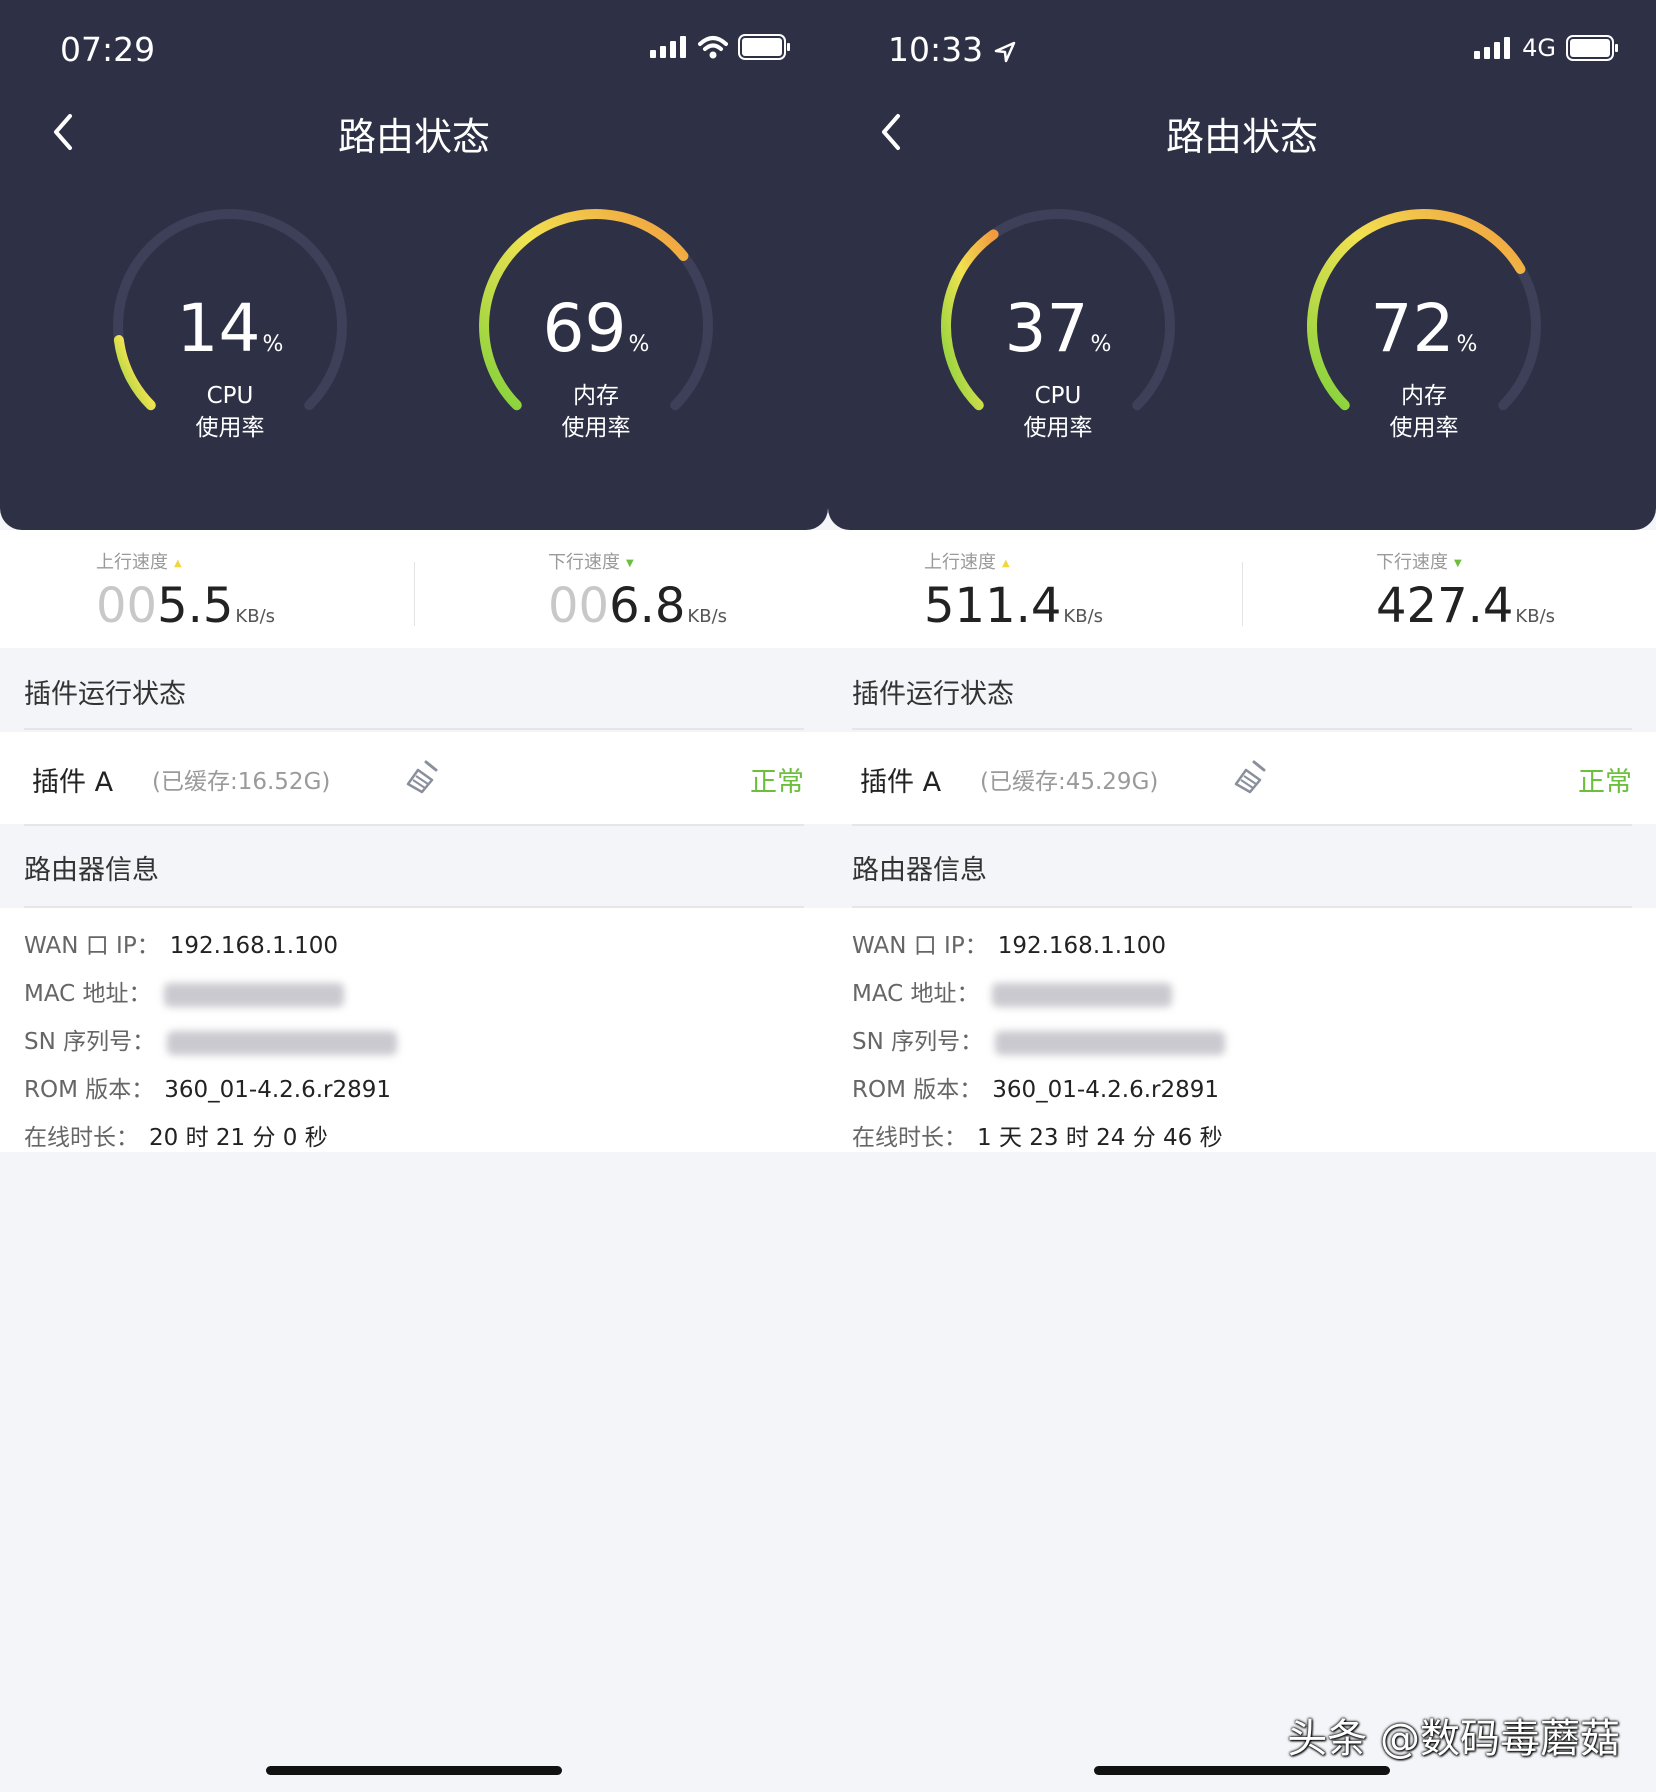 The height and width of the screenshot is (1792, 1656). I want to click on plugin-row: 插件 A (已缓存:45.29G) 正常, so click(1242, 778).